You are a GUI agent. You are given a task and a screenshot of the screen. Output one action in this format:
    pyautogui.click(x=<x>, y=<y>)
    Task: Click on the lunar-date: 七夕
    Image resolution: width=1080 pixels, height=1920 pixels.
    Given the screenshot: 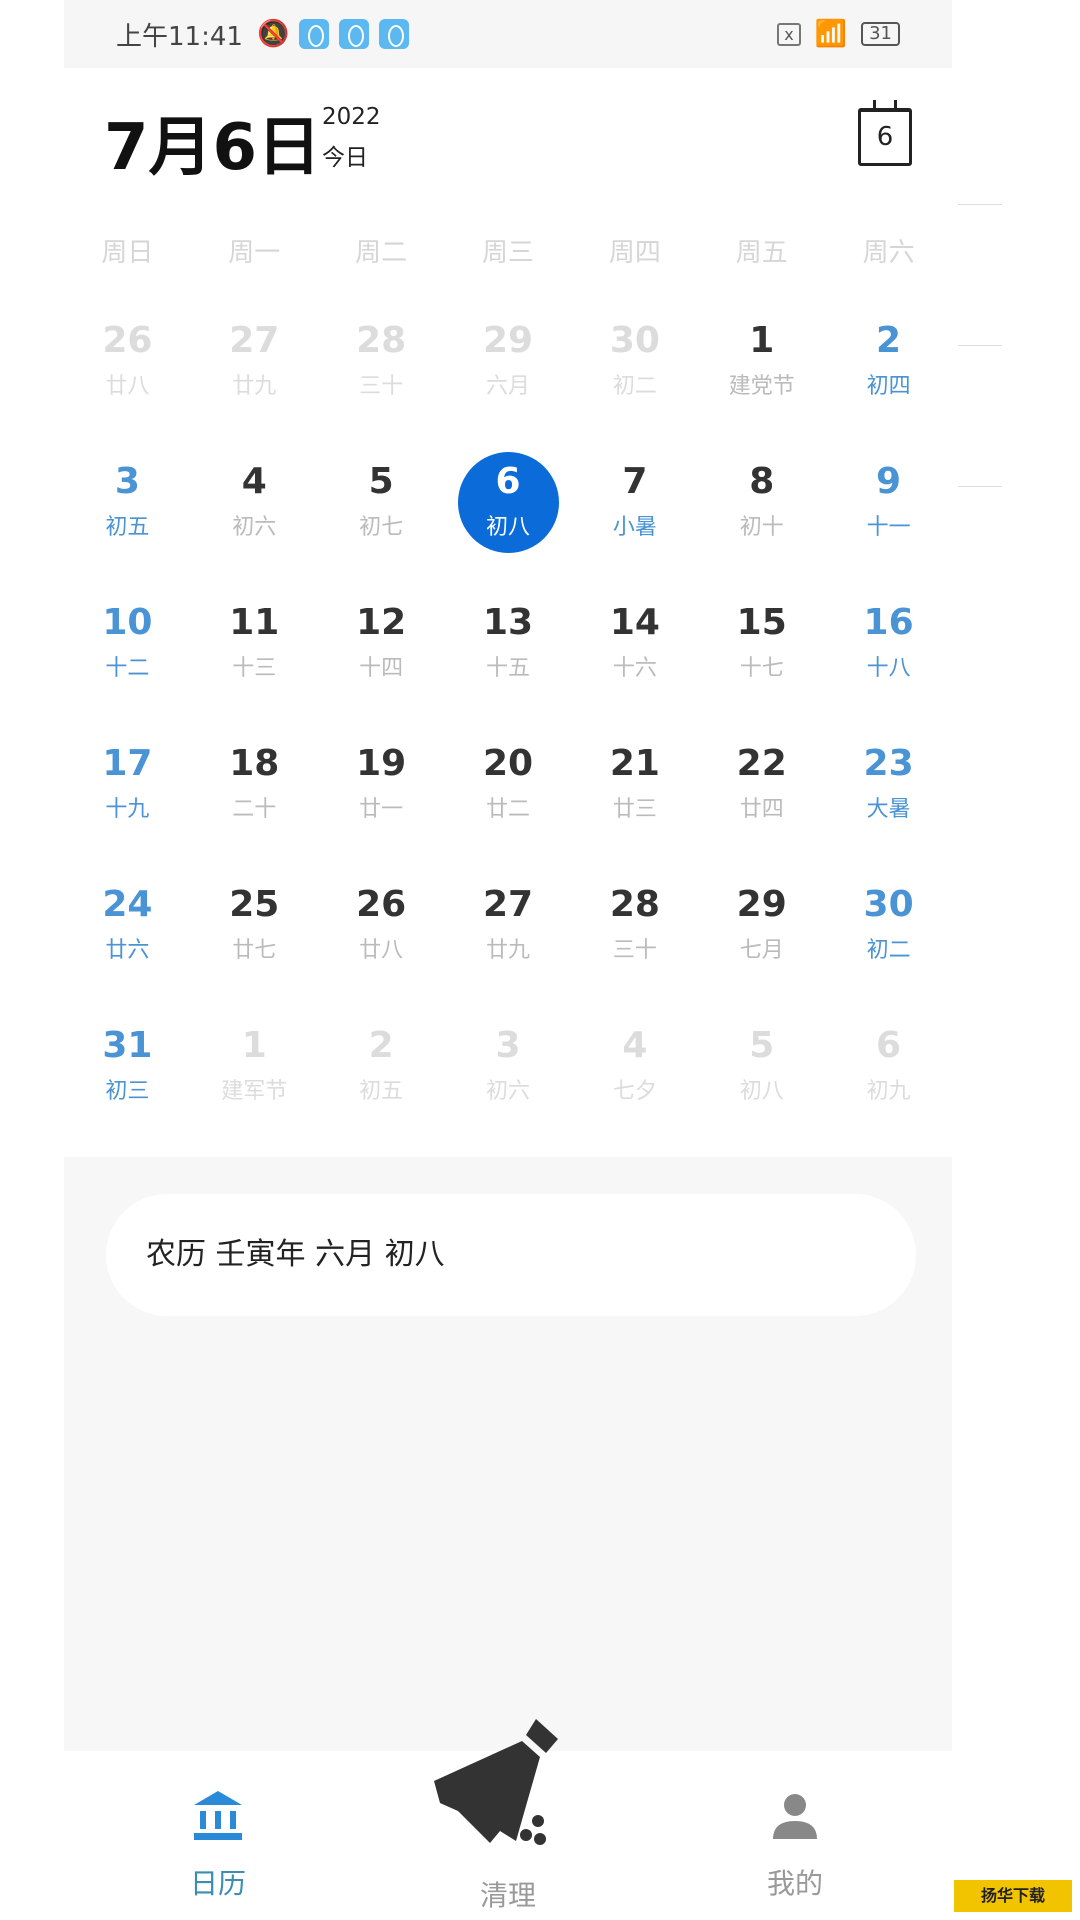 What is the action you would take?
    pyautogui.click(x=634, y=1091)
    